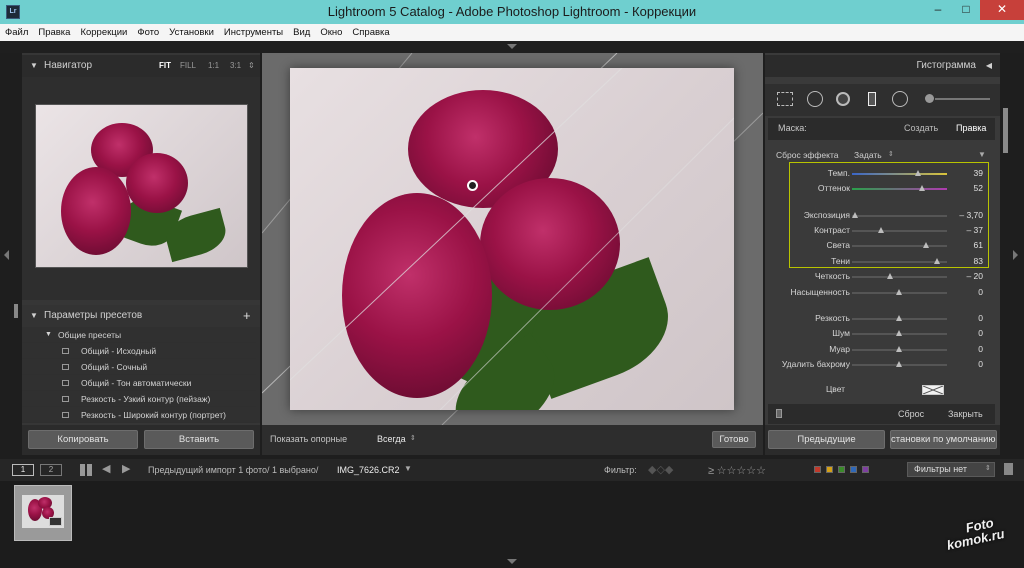 This screenshot has height=568, width=1024. What do you see at coordinates (368, 470) in the screenshot?
I see `filename: IMG_7626.CR2` at bounding box center [368, 470].